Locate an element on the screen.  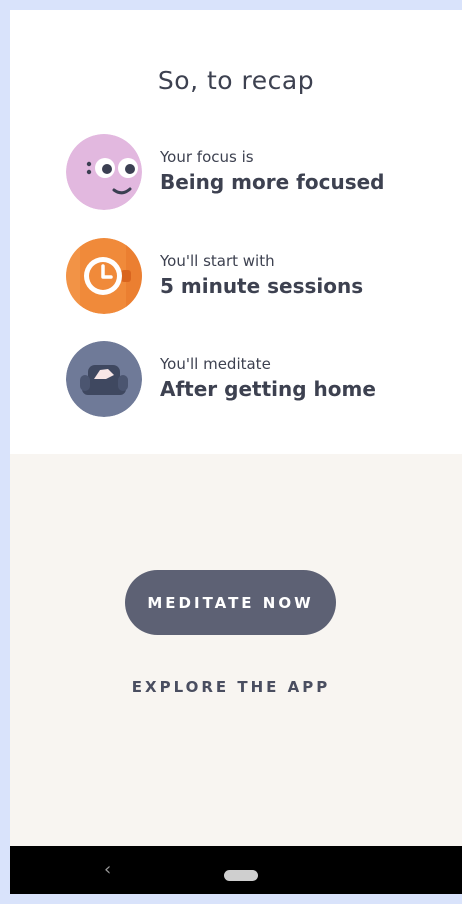
armchair-icon is located at coordinates (104, 379).